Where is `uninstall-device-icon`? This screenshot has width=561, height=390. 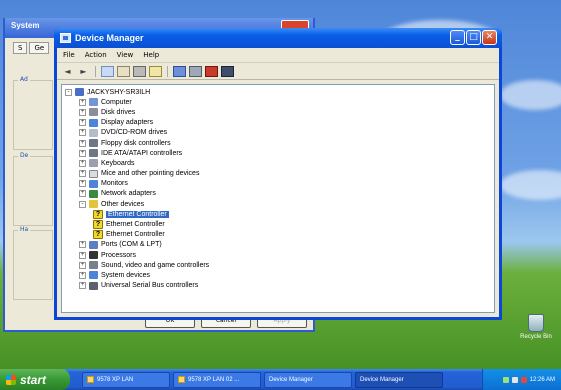 uninstall-device-icon is located at coordinates (227, 71).